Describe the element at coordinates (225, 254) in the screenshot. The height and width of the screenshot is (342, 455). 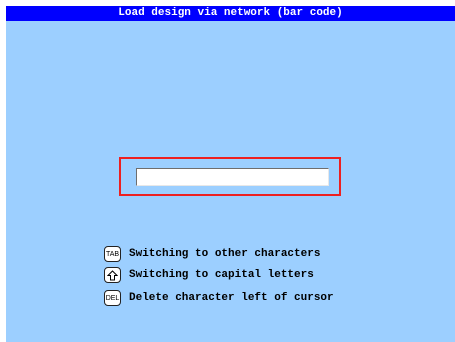
I see `legend-text-tab: Switching to other characters` at that location.